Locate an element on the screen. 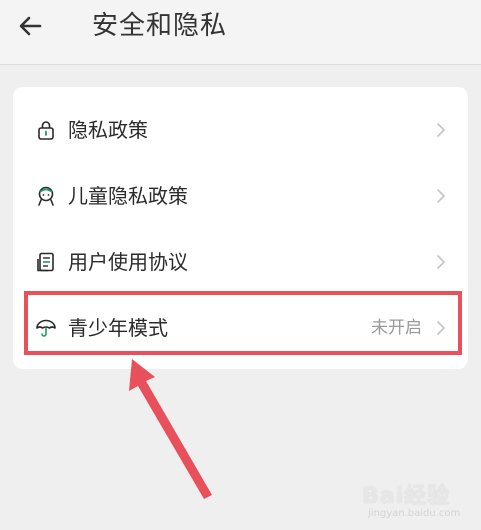  menu-item-user-agreement: 用户使用协议 is located at coordinates (240, 262).